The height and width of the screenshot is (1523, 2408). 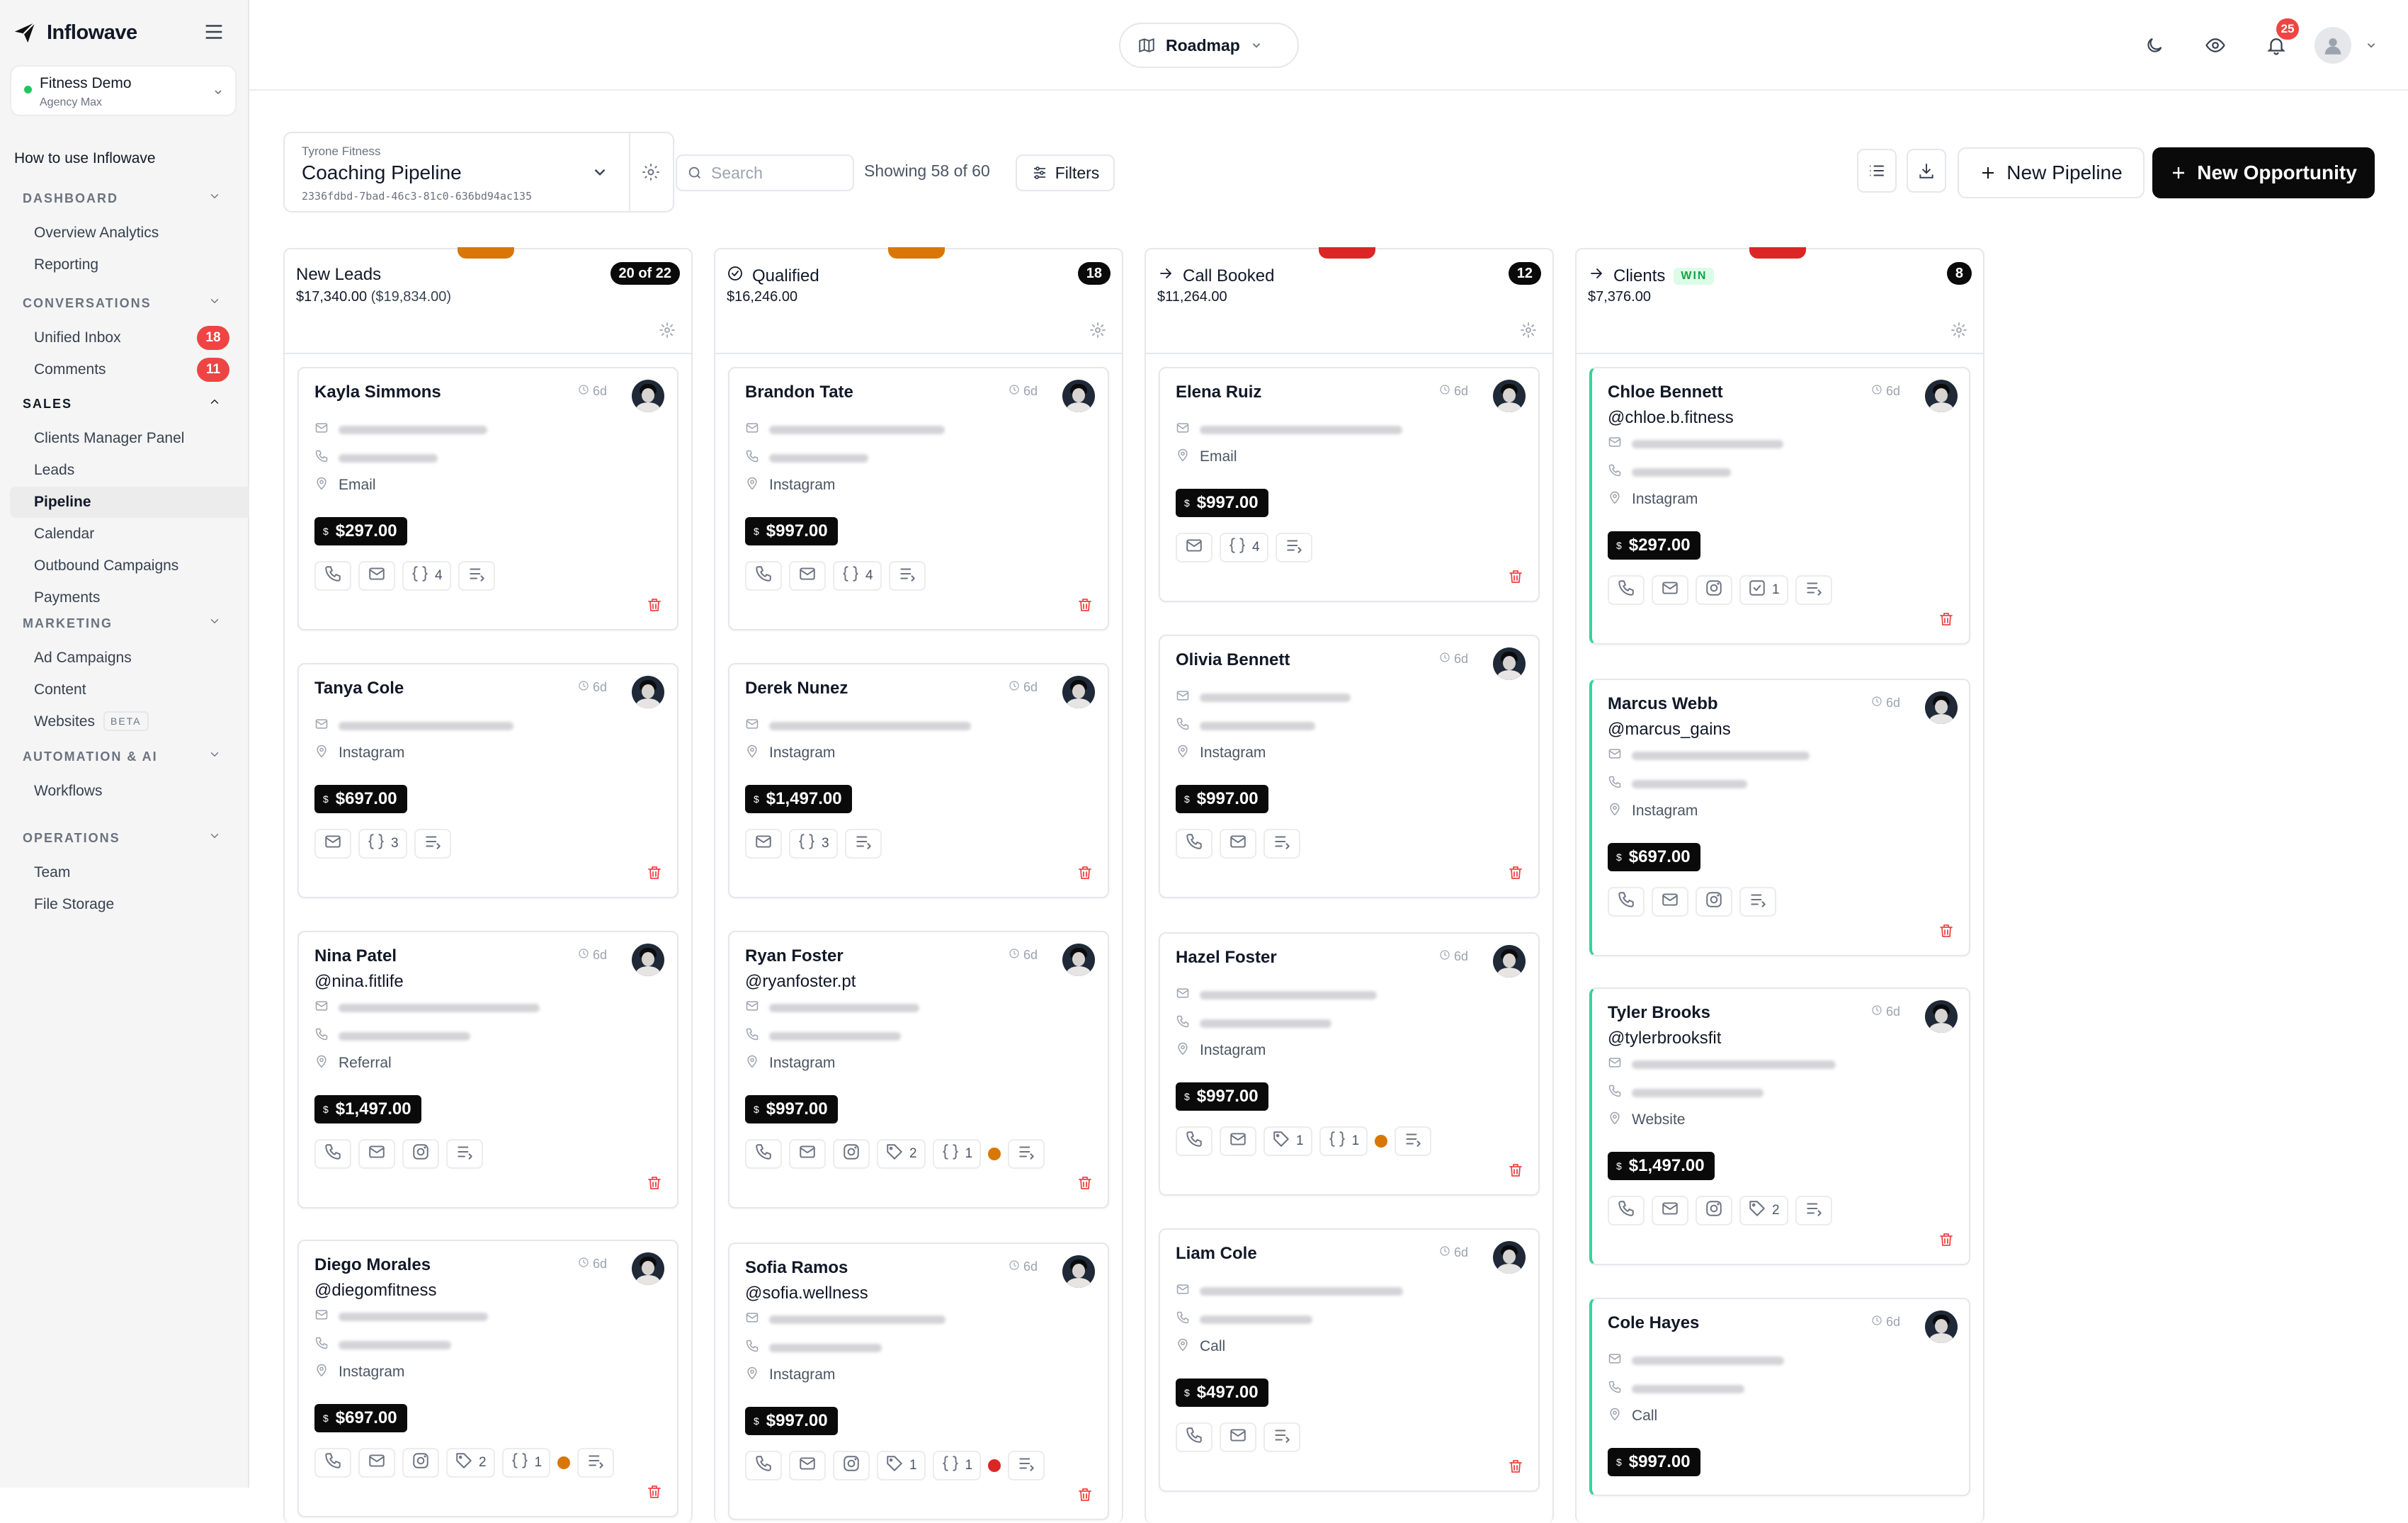 I want to click on contact-name: Derek Nunez, so click(x=796, y=688).